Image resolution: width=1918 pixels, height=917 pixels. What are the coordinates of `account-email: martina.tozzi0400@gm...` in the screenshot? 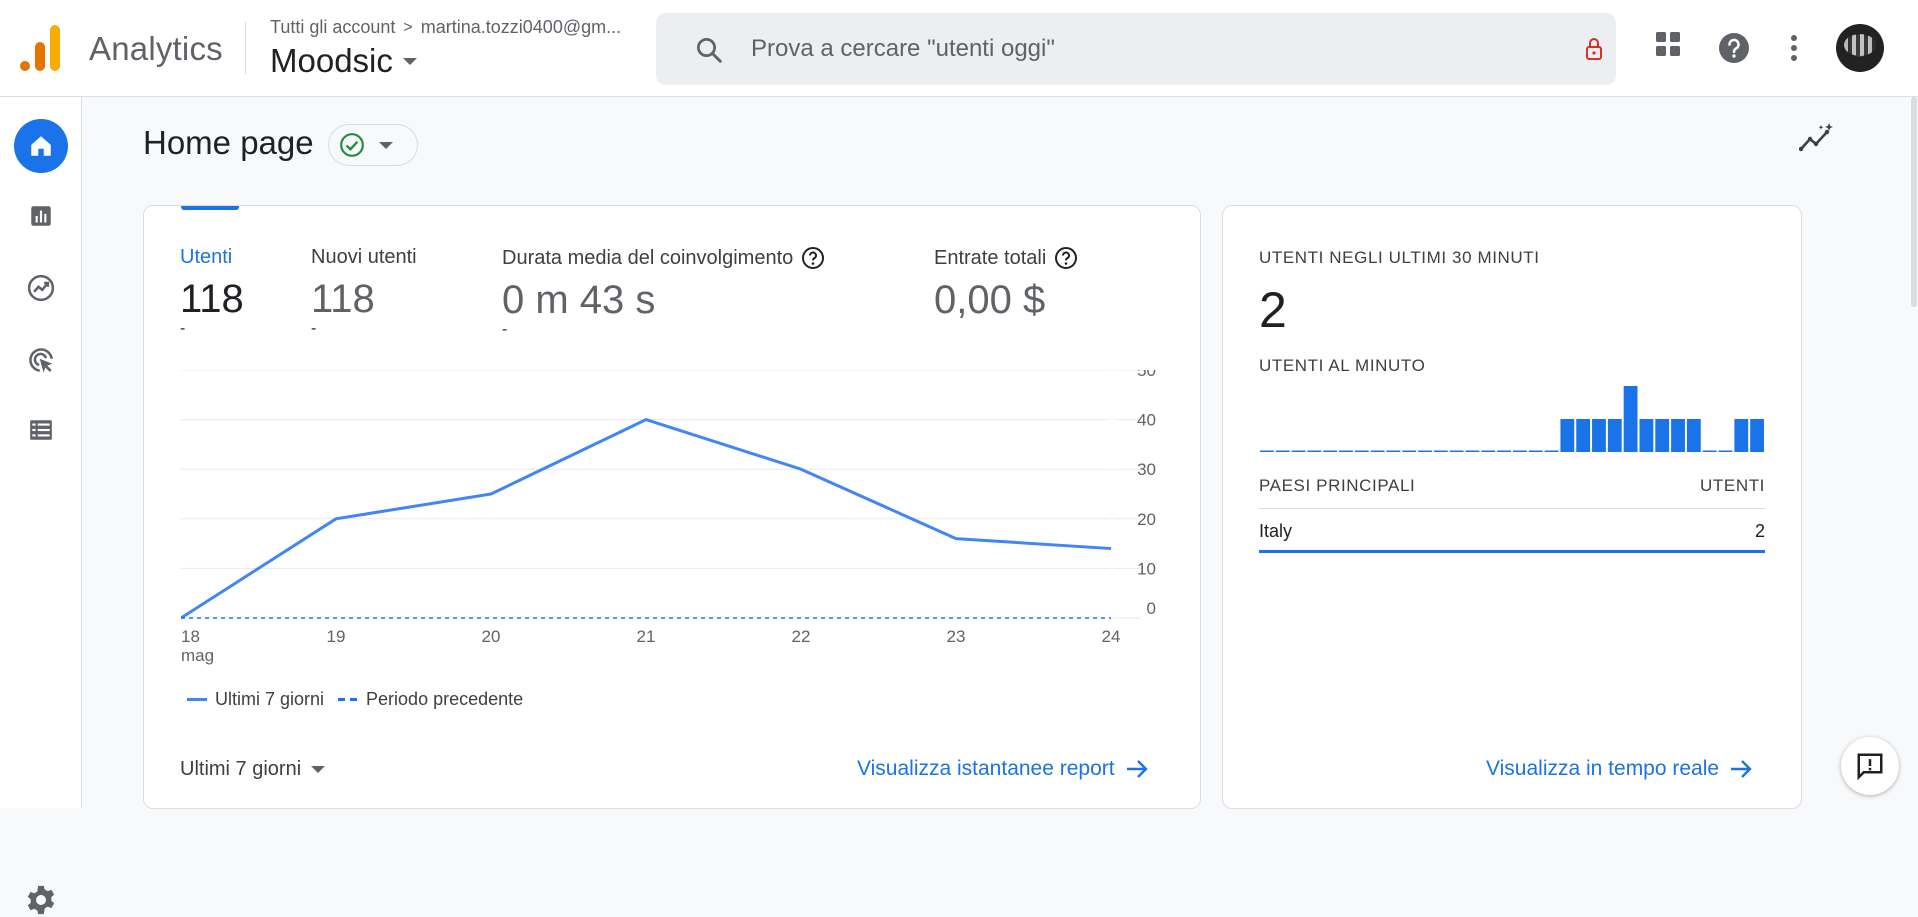 It's located at (521, 27).